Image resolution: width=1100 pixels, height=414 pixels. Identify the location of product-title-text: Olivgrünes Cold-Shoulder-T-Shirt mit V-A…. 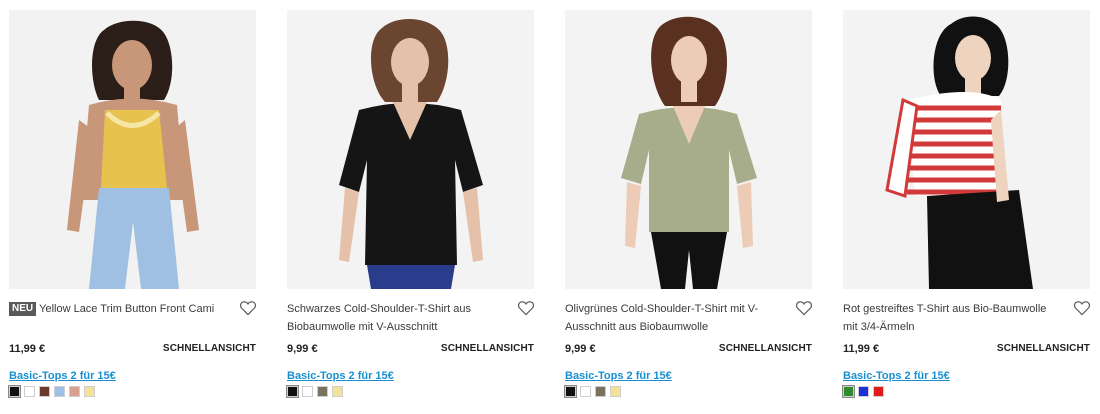
(661, 318).